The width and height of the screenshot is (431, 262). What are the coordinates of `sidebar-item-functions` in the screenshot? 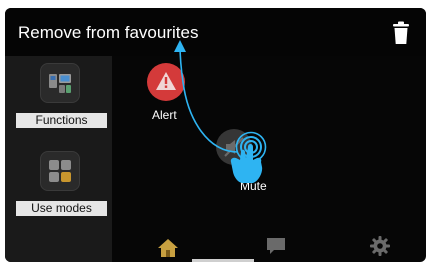 It's located at (60, 83).